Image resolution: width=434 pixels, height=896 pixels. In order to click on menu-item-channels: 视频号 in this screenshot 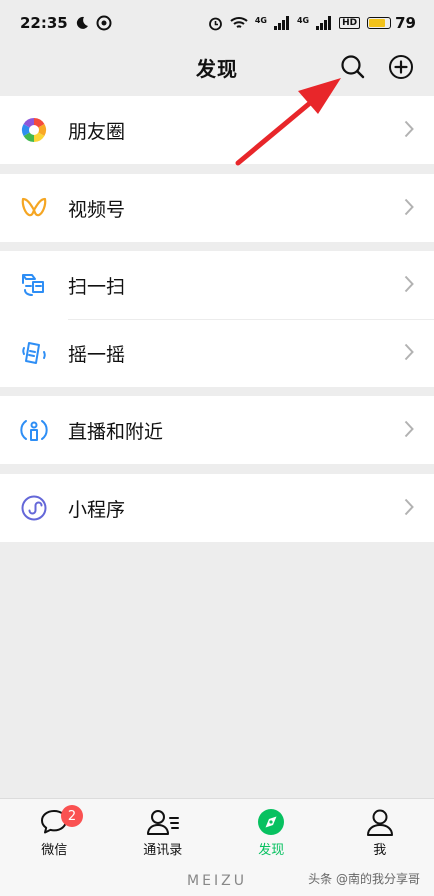, I will do `click(217, 208)`.